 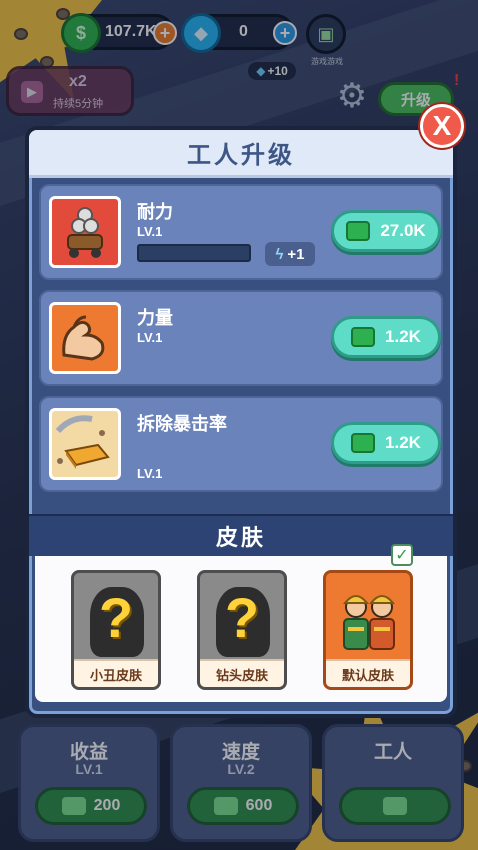 I want to click on bonus-badge: ϟ +1, so click(x=290, y=254).